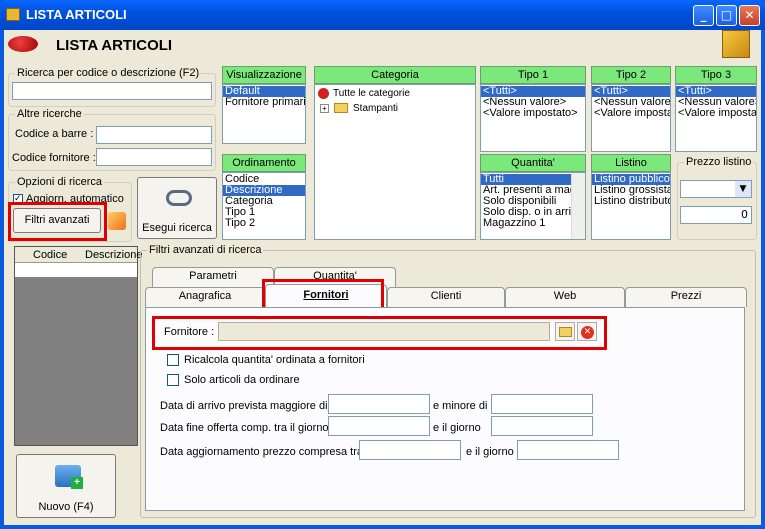  What do you see at coordinates (66, 507) in the screenshot?
I see `nuovo-label: Nuovo (F4)` at bounding box center [66, 507].